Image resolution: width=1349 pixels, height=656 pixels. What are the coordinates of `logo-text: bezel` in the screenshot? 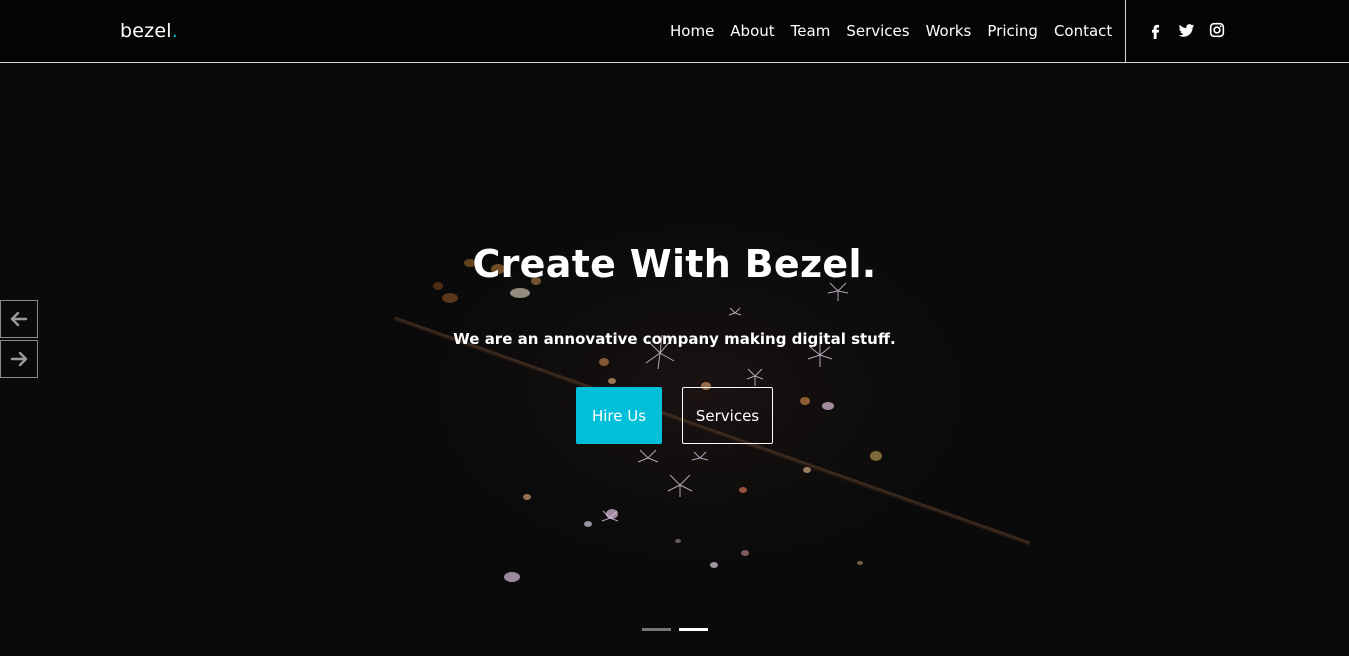 It's located at (146, 31).